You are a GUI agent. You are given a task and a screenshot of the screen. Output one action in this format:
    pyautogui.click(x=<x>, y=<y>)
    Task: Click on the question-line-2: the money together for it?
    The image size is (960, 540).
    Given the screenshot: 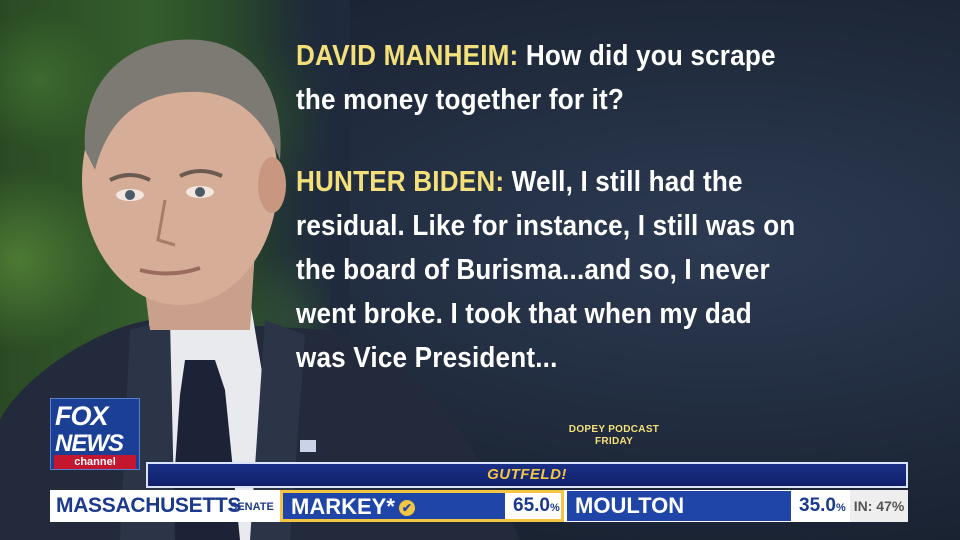 What is the action you would take?
    pyautogui.click(x=460, y=100)
    